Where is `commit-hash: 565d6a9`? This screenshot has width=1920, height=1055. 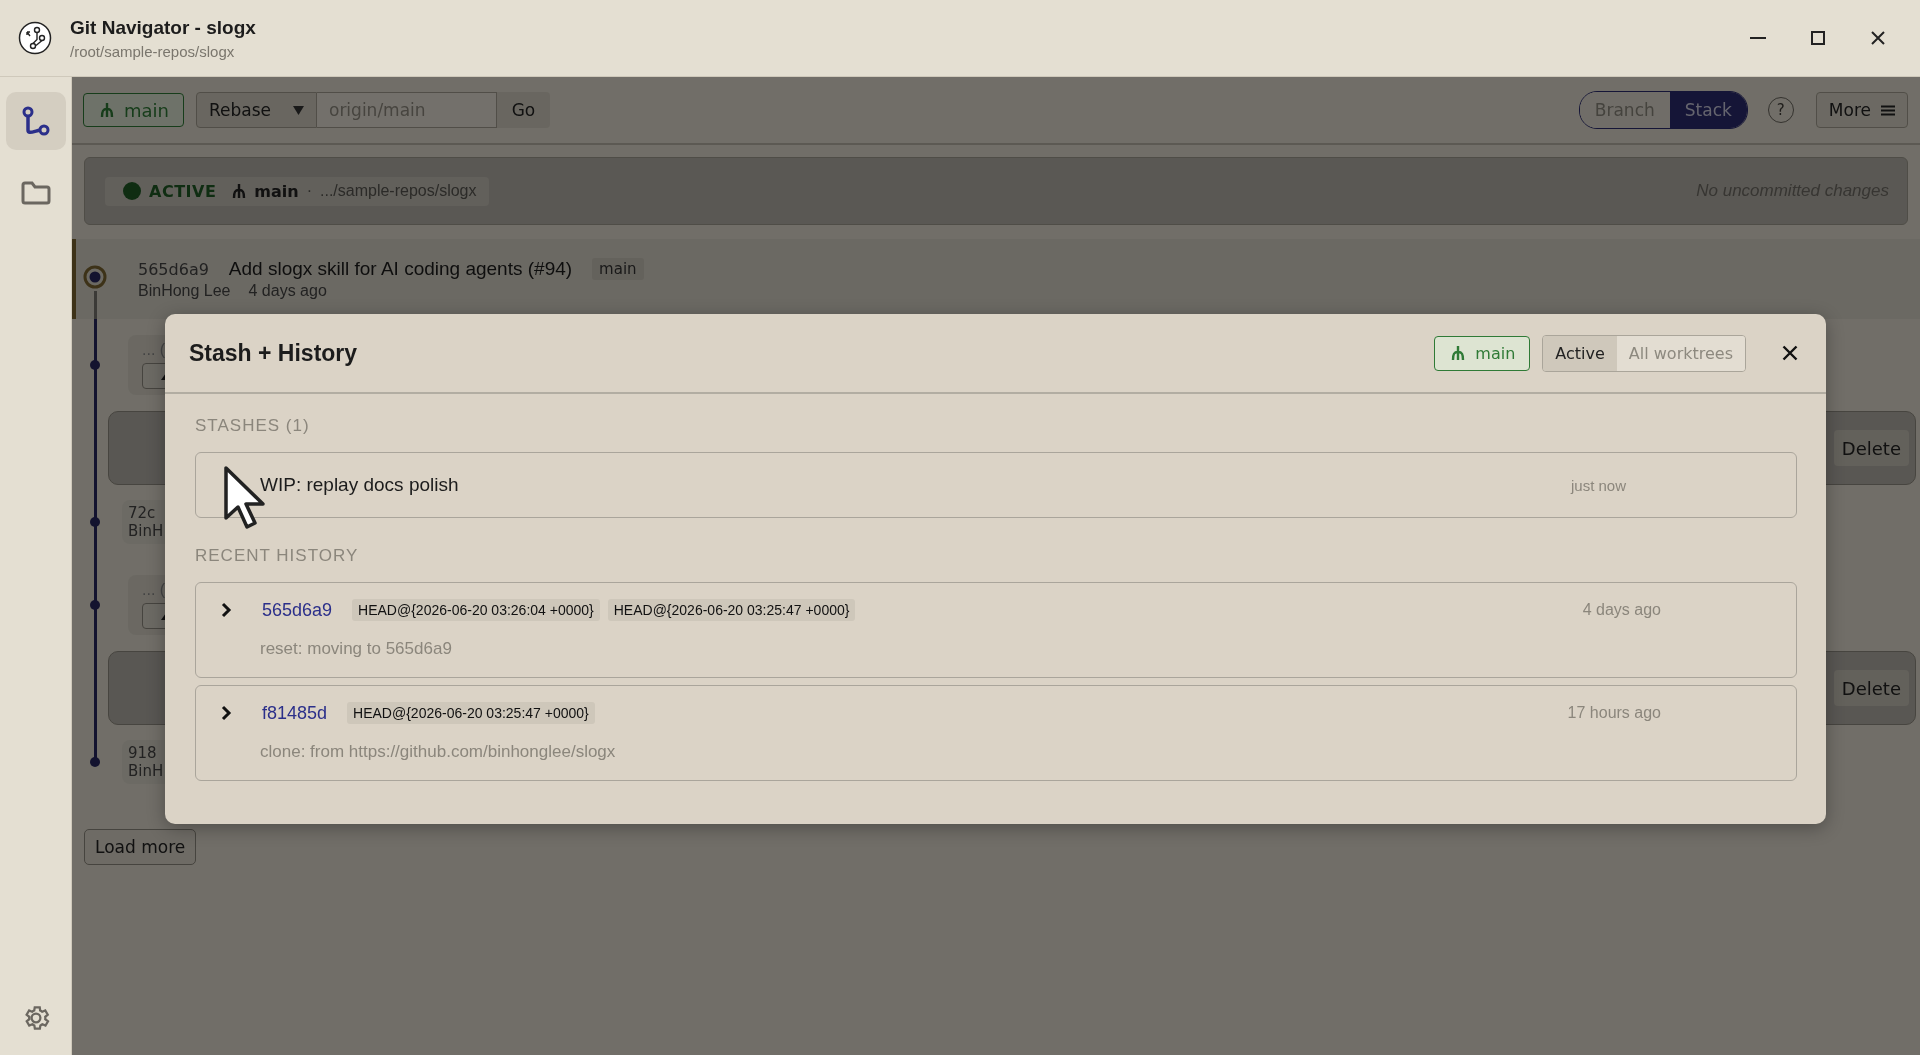 commit-hash: 565d6a9 is located at coordinates (173, 269).